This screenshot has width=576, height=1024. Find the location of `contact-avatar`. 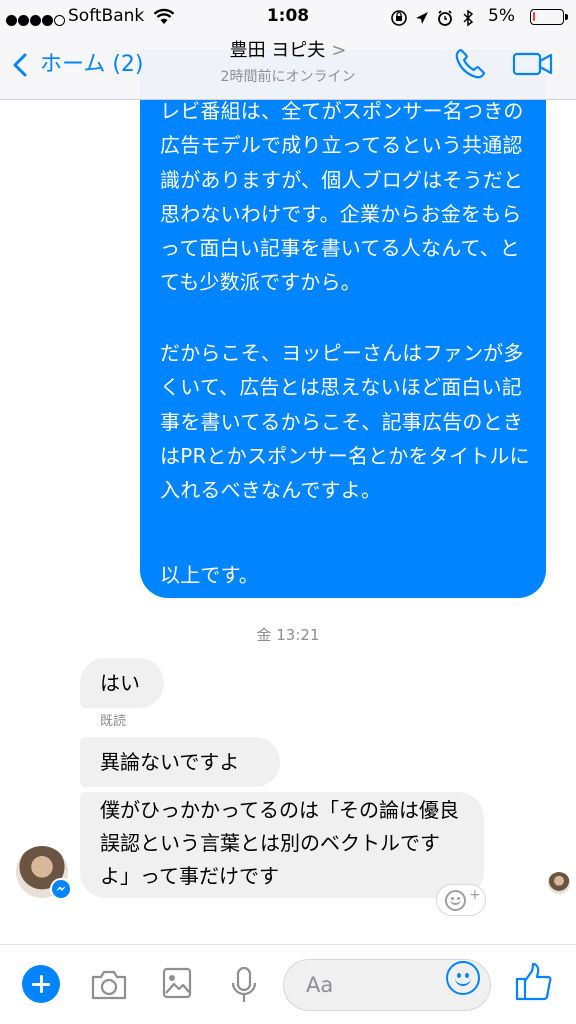

contact-avatar is located at coordinates (44, 873).